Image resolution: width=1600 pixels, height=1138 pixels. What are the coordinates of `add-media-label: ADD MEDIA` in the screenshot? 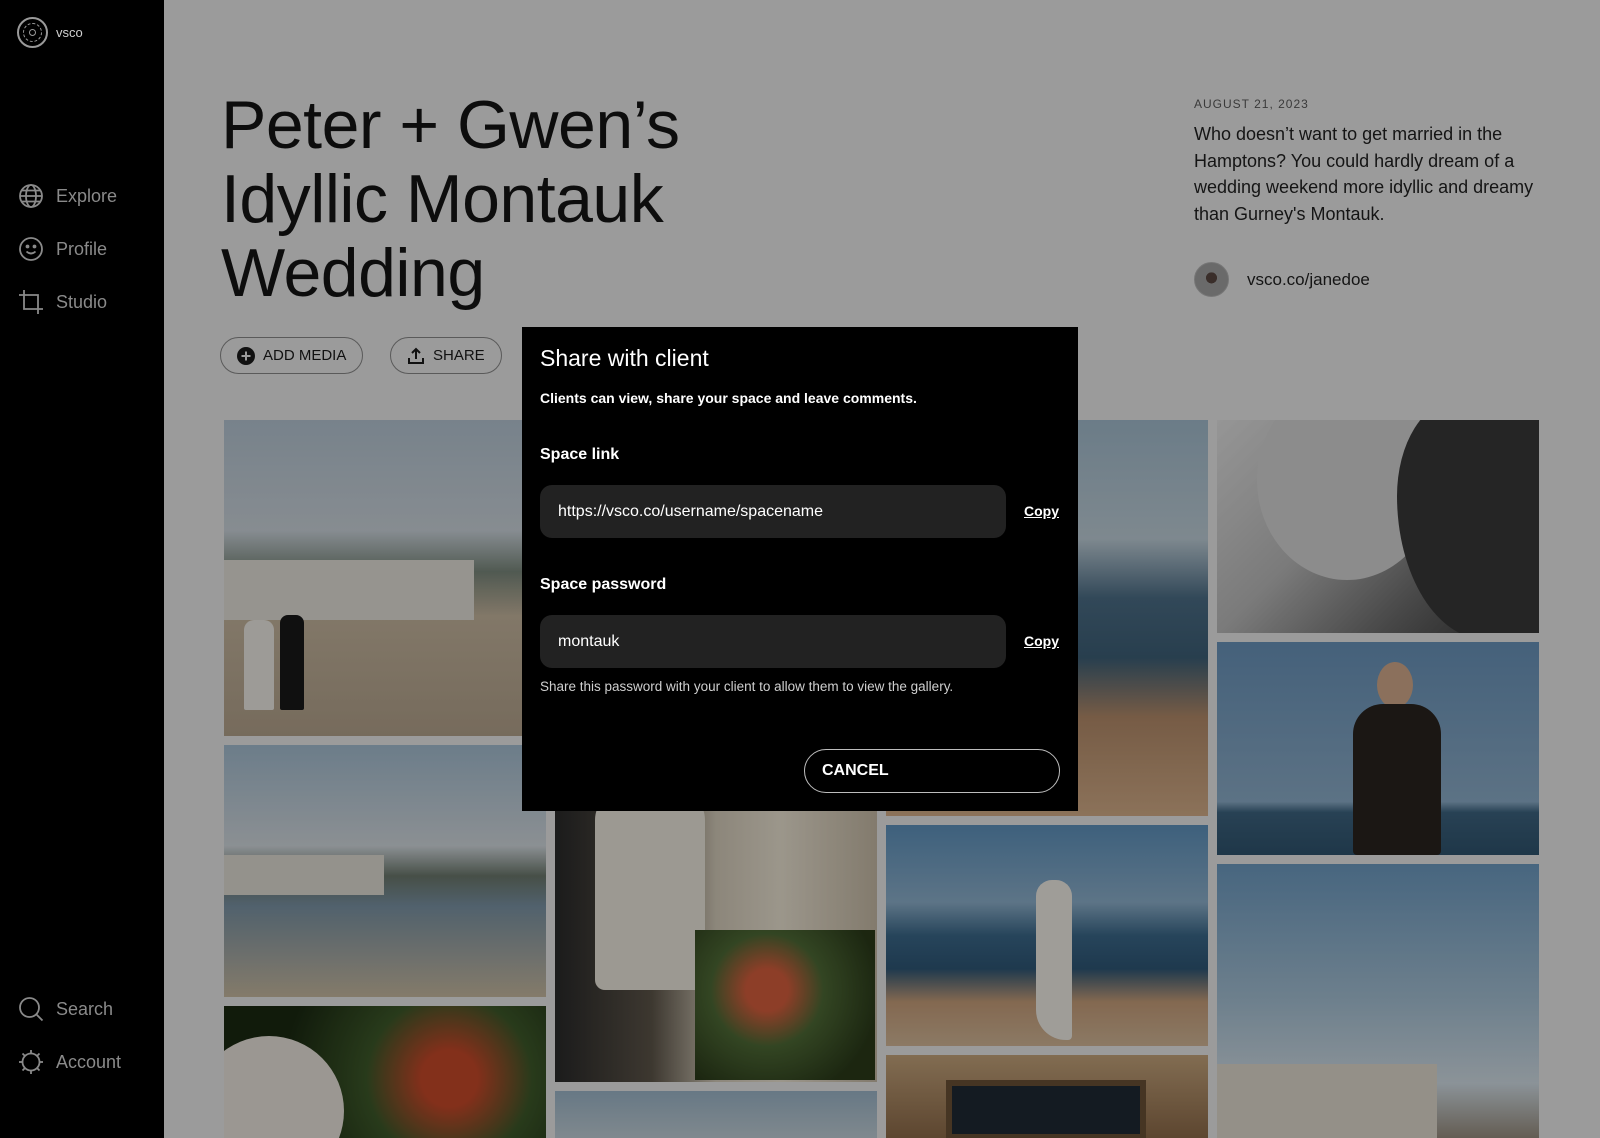 It's located at (305, 355).